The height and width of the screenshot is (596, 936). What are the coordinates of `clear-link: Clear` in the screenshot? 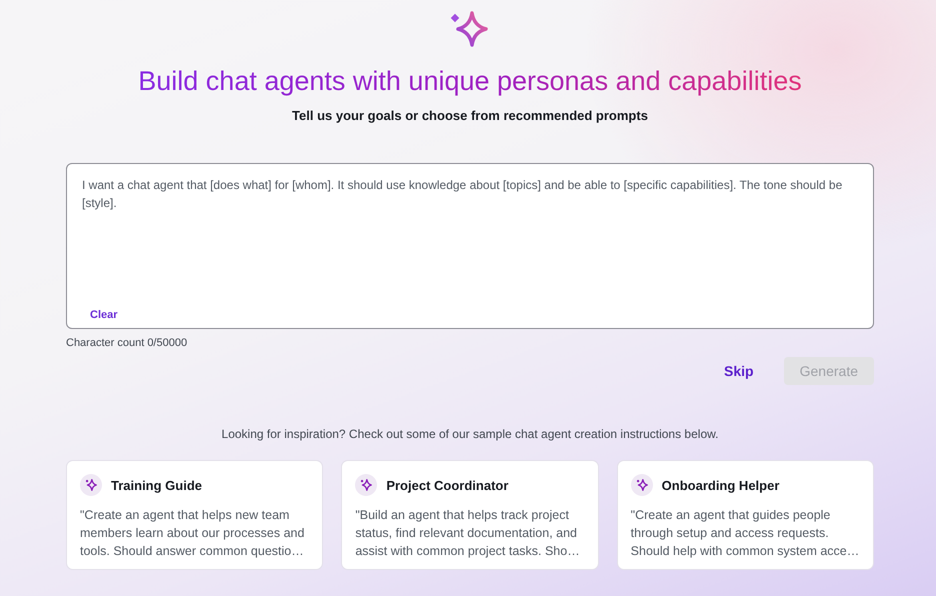 It's located at (104, 315).